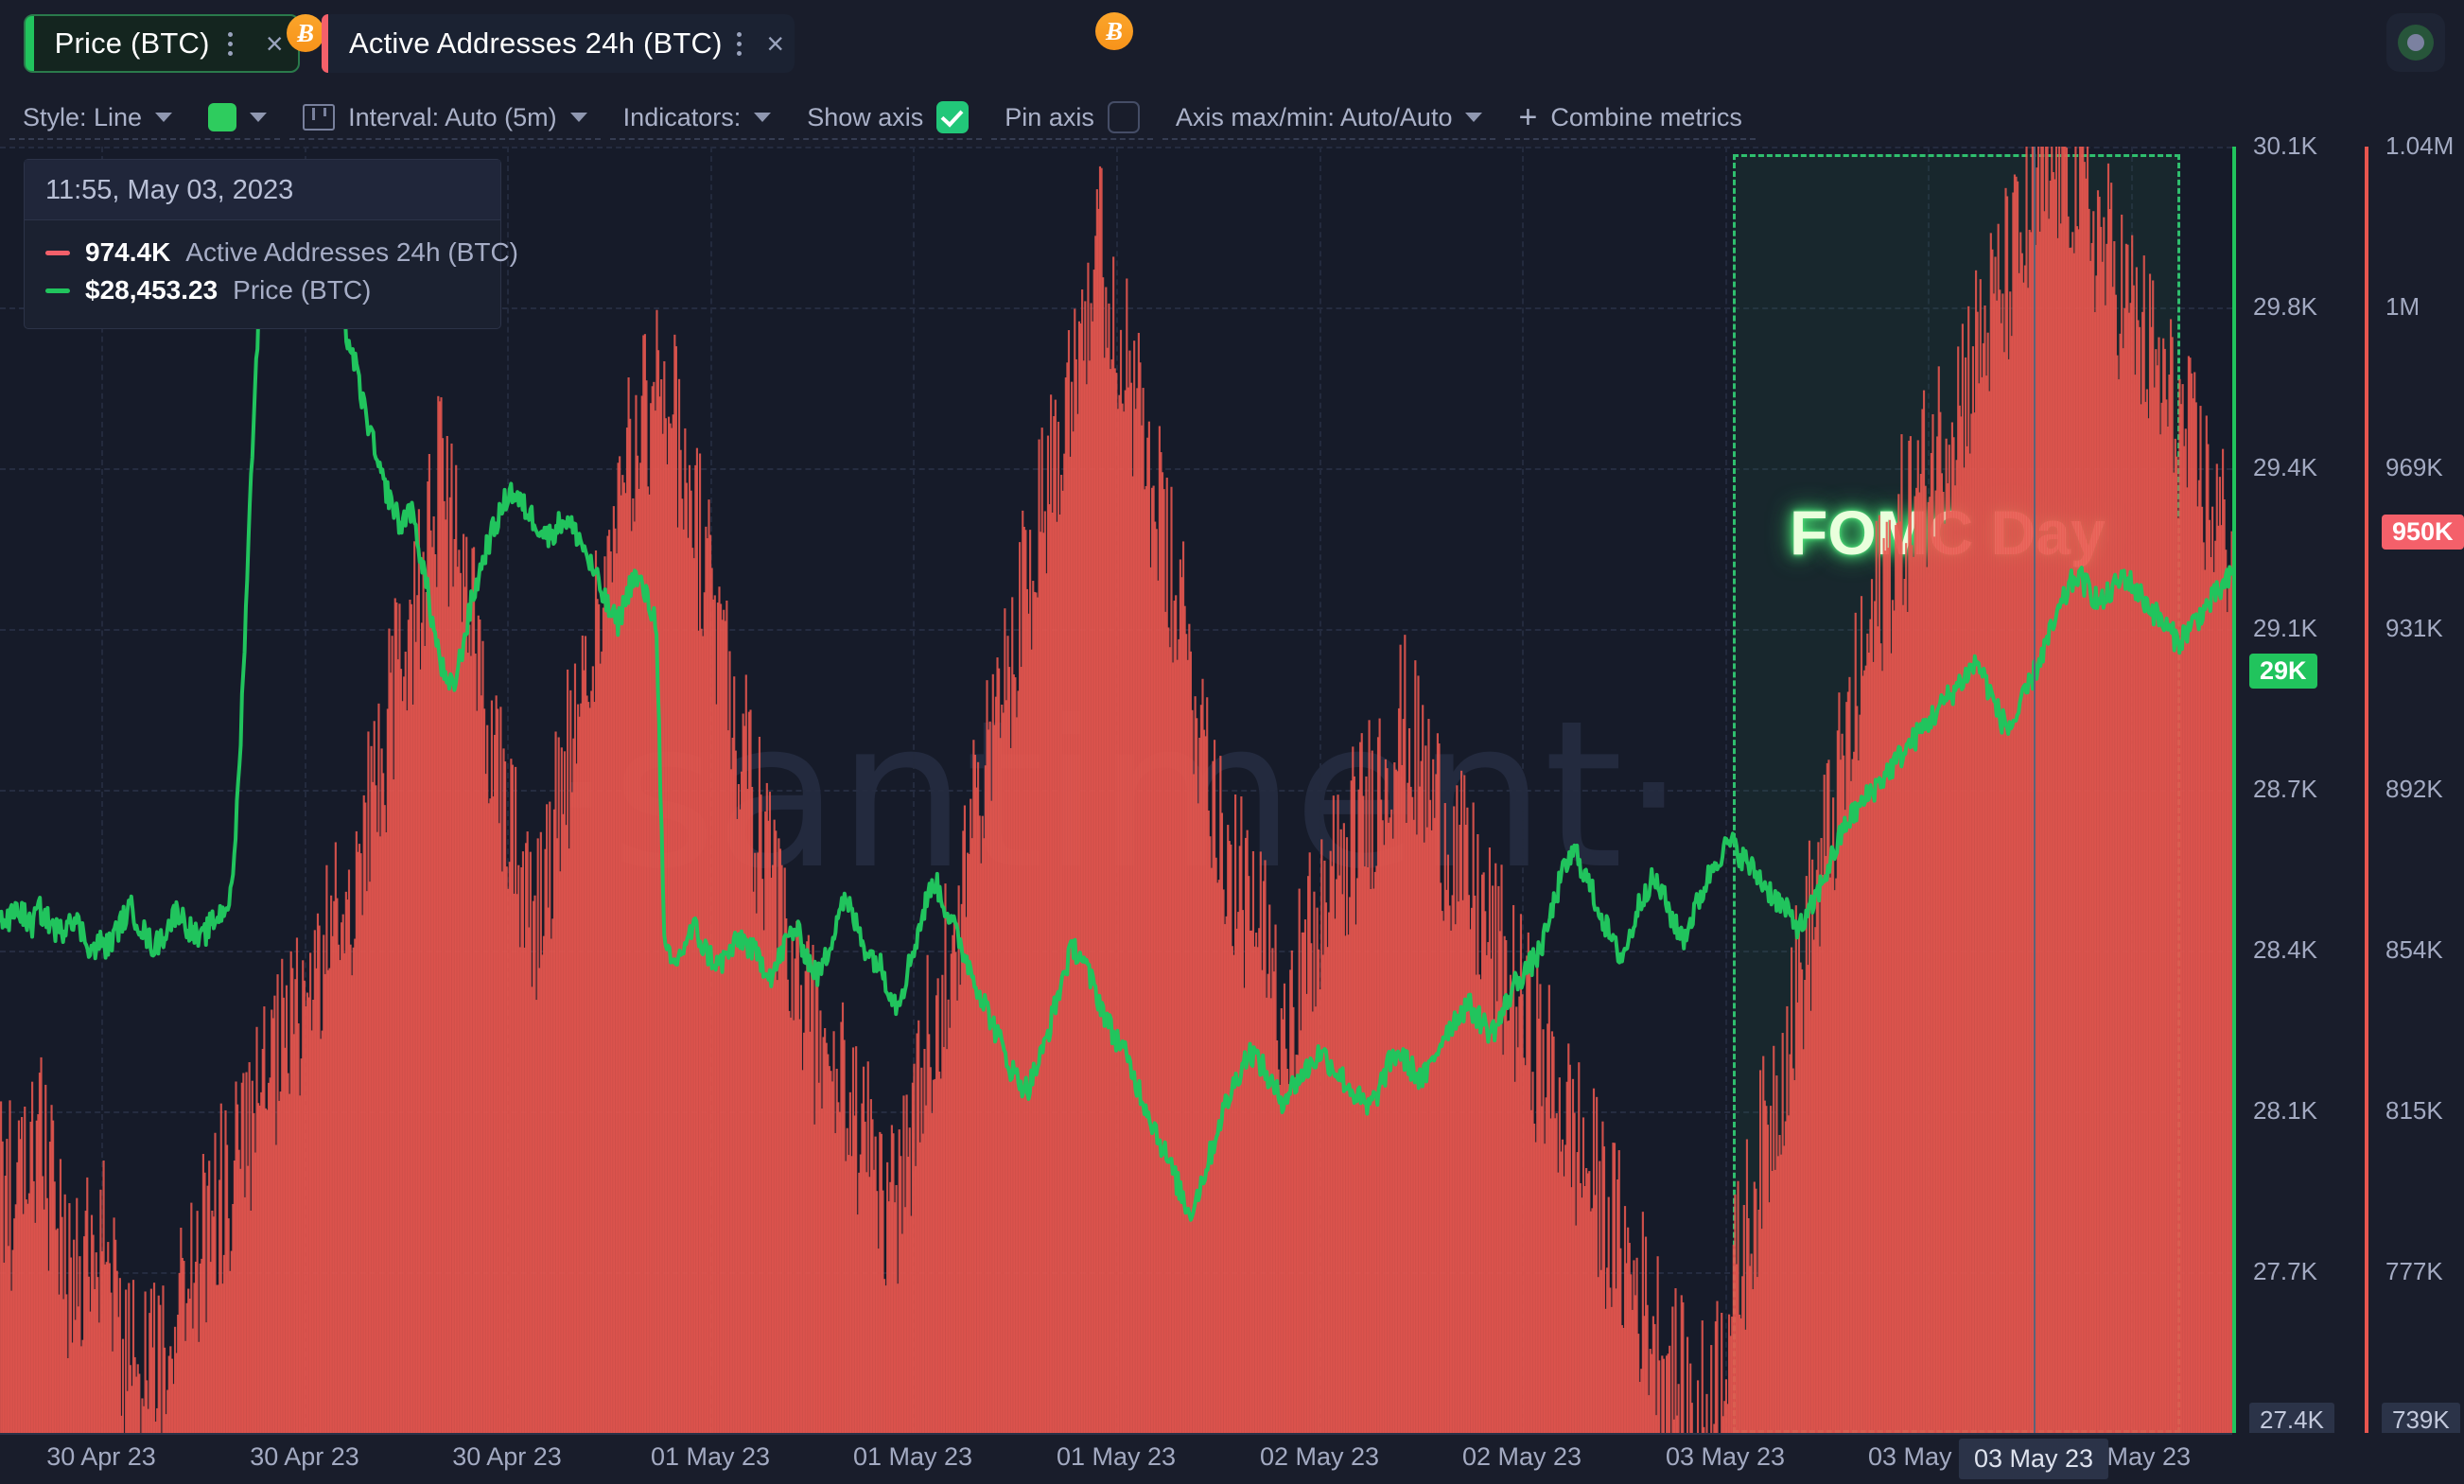 Image resolution: width=2464 pixels, height=1484 pixels. Describe the element at coordinates (83, 117) in the screenshot. I see `style-label: Style: Line` at that location.